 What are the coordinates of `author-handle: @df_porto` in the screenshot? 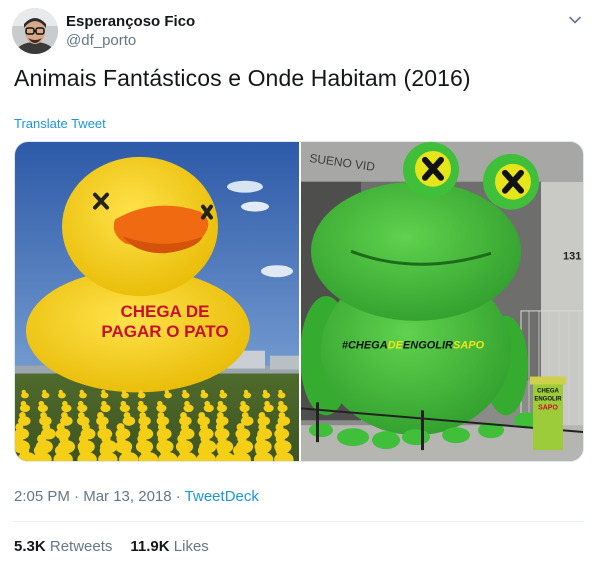 It's located at (101, 40).